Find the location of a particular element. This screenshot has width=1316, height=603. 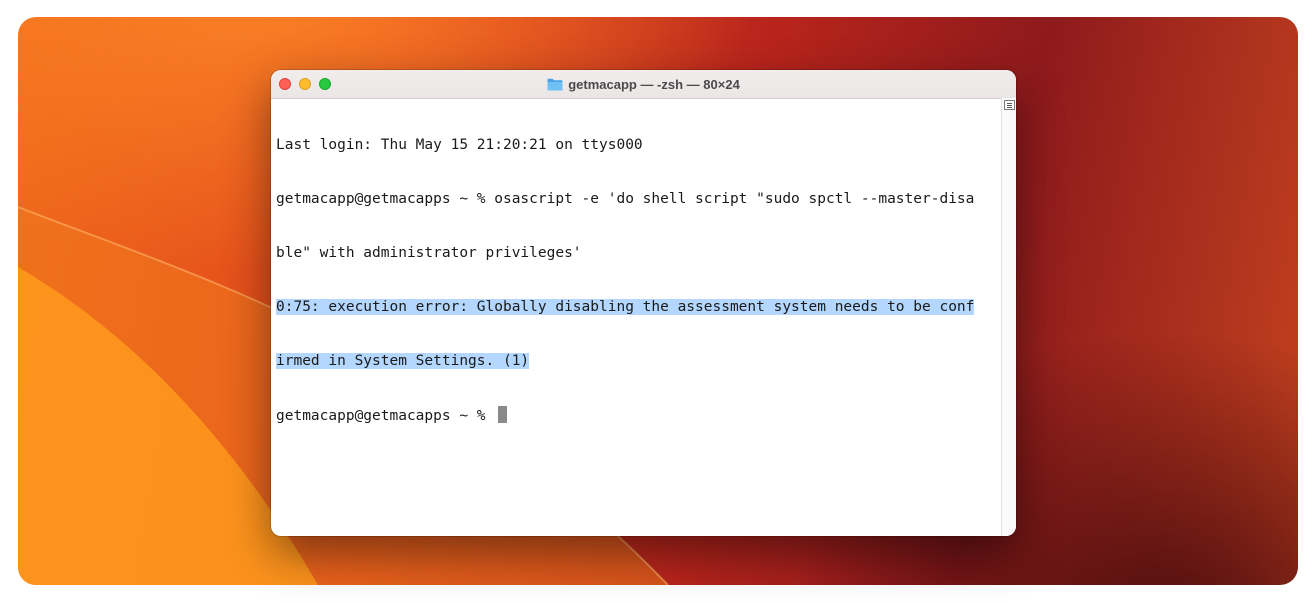

text-cursor is located at coordinates (503, 414).